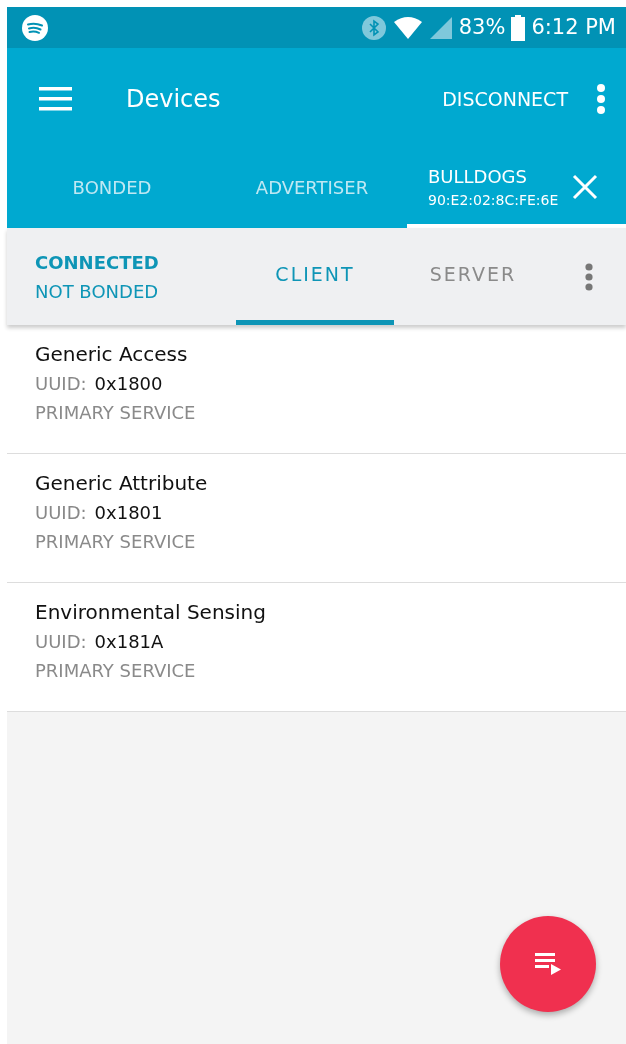  I want to click on role-tab: SERVER, so click(473, 276).